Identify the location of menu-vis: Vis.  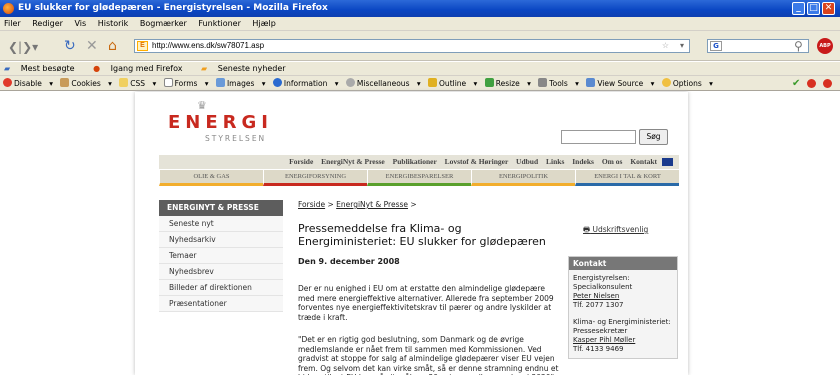
(81, 23).